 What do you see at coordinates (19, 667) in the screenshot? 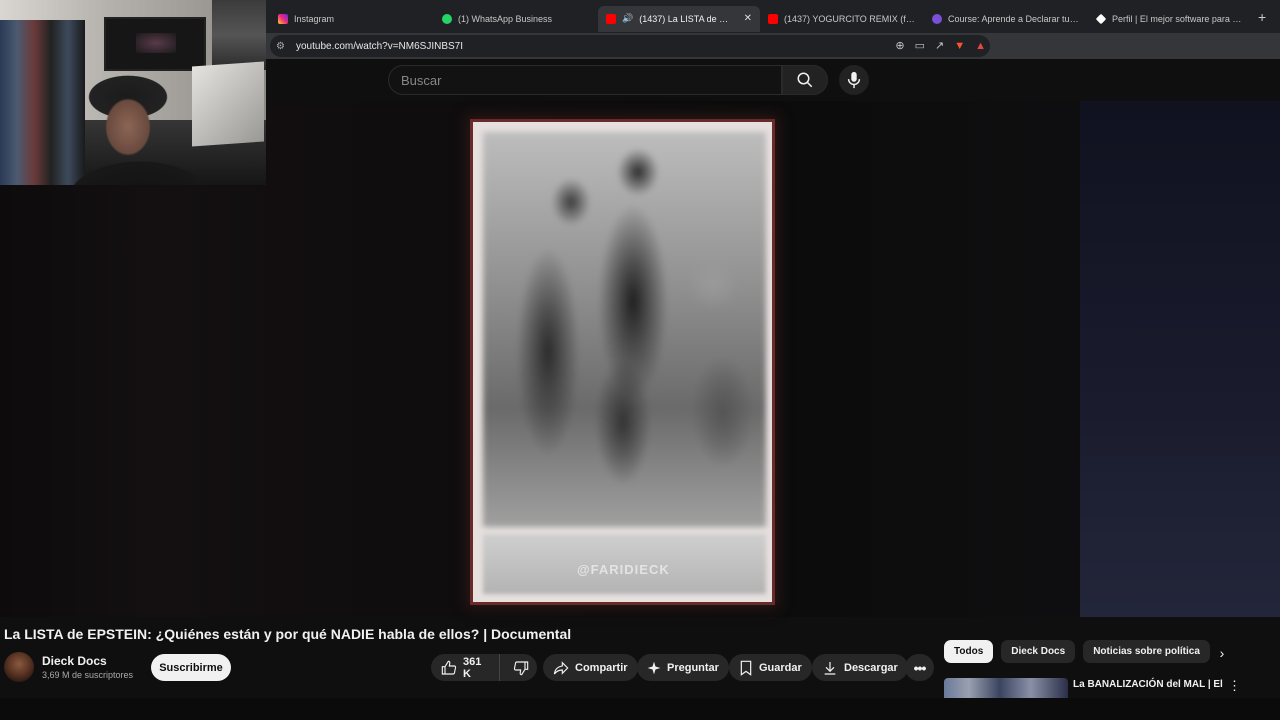
I see `channel-avatar` at bounding box center [19, 667].